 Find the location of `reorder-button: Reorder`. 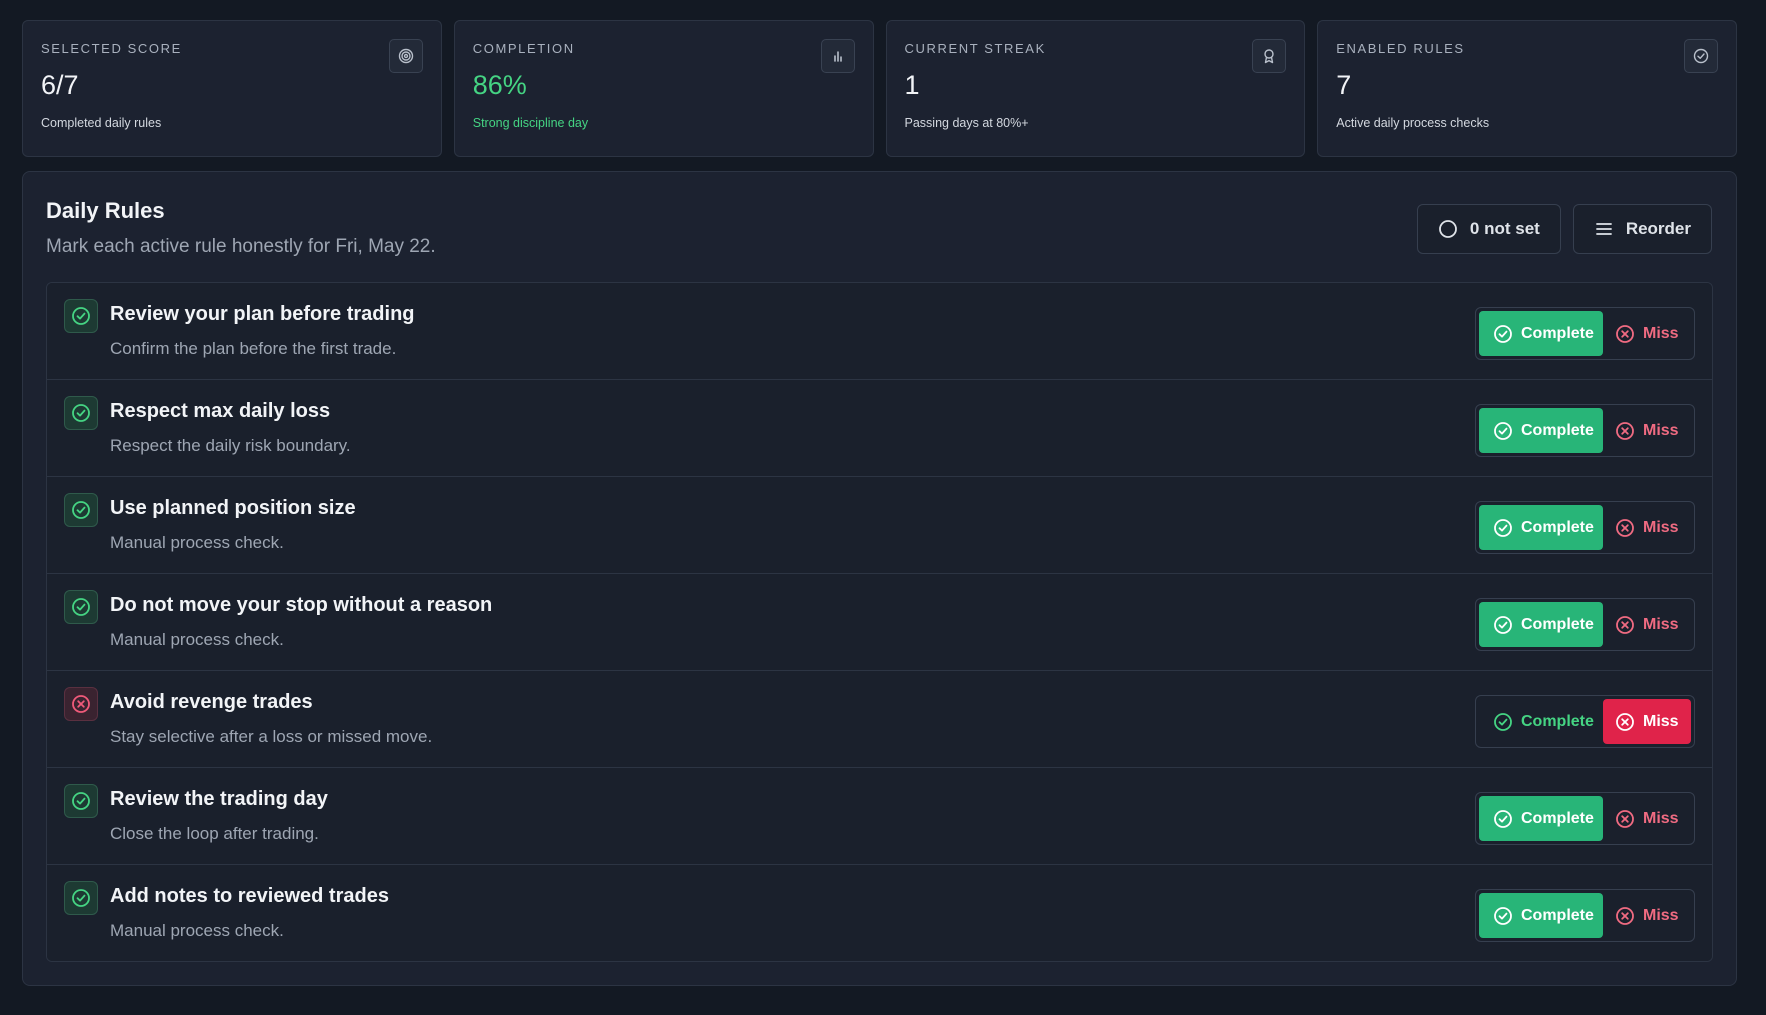

reorder-button: Reorder is located at coordinates (1642, 229).